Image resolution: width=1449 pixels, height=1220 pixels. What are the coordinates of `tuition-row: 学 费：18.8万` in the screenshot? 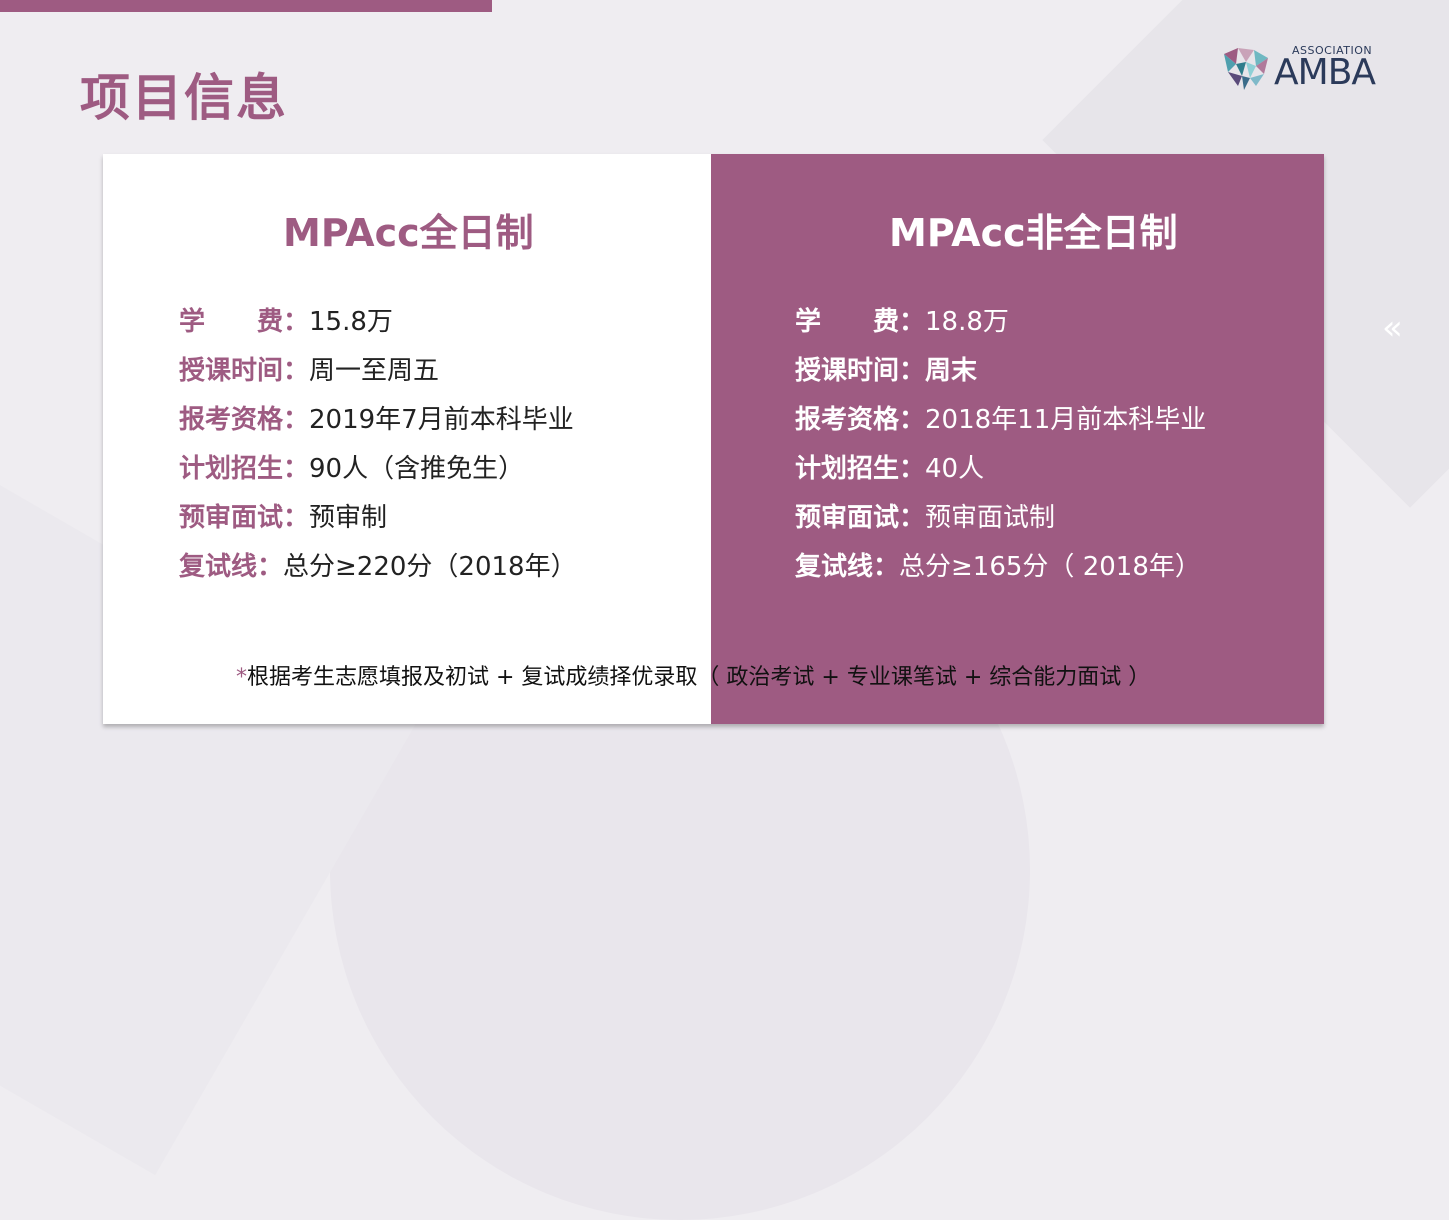 It's located at (1000, 326).